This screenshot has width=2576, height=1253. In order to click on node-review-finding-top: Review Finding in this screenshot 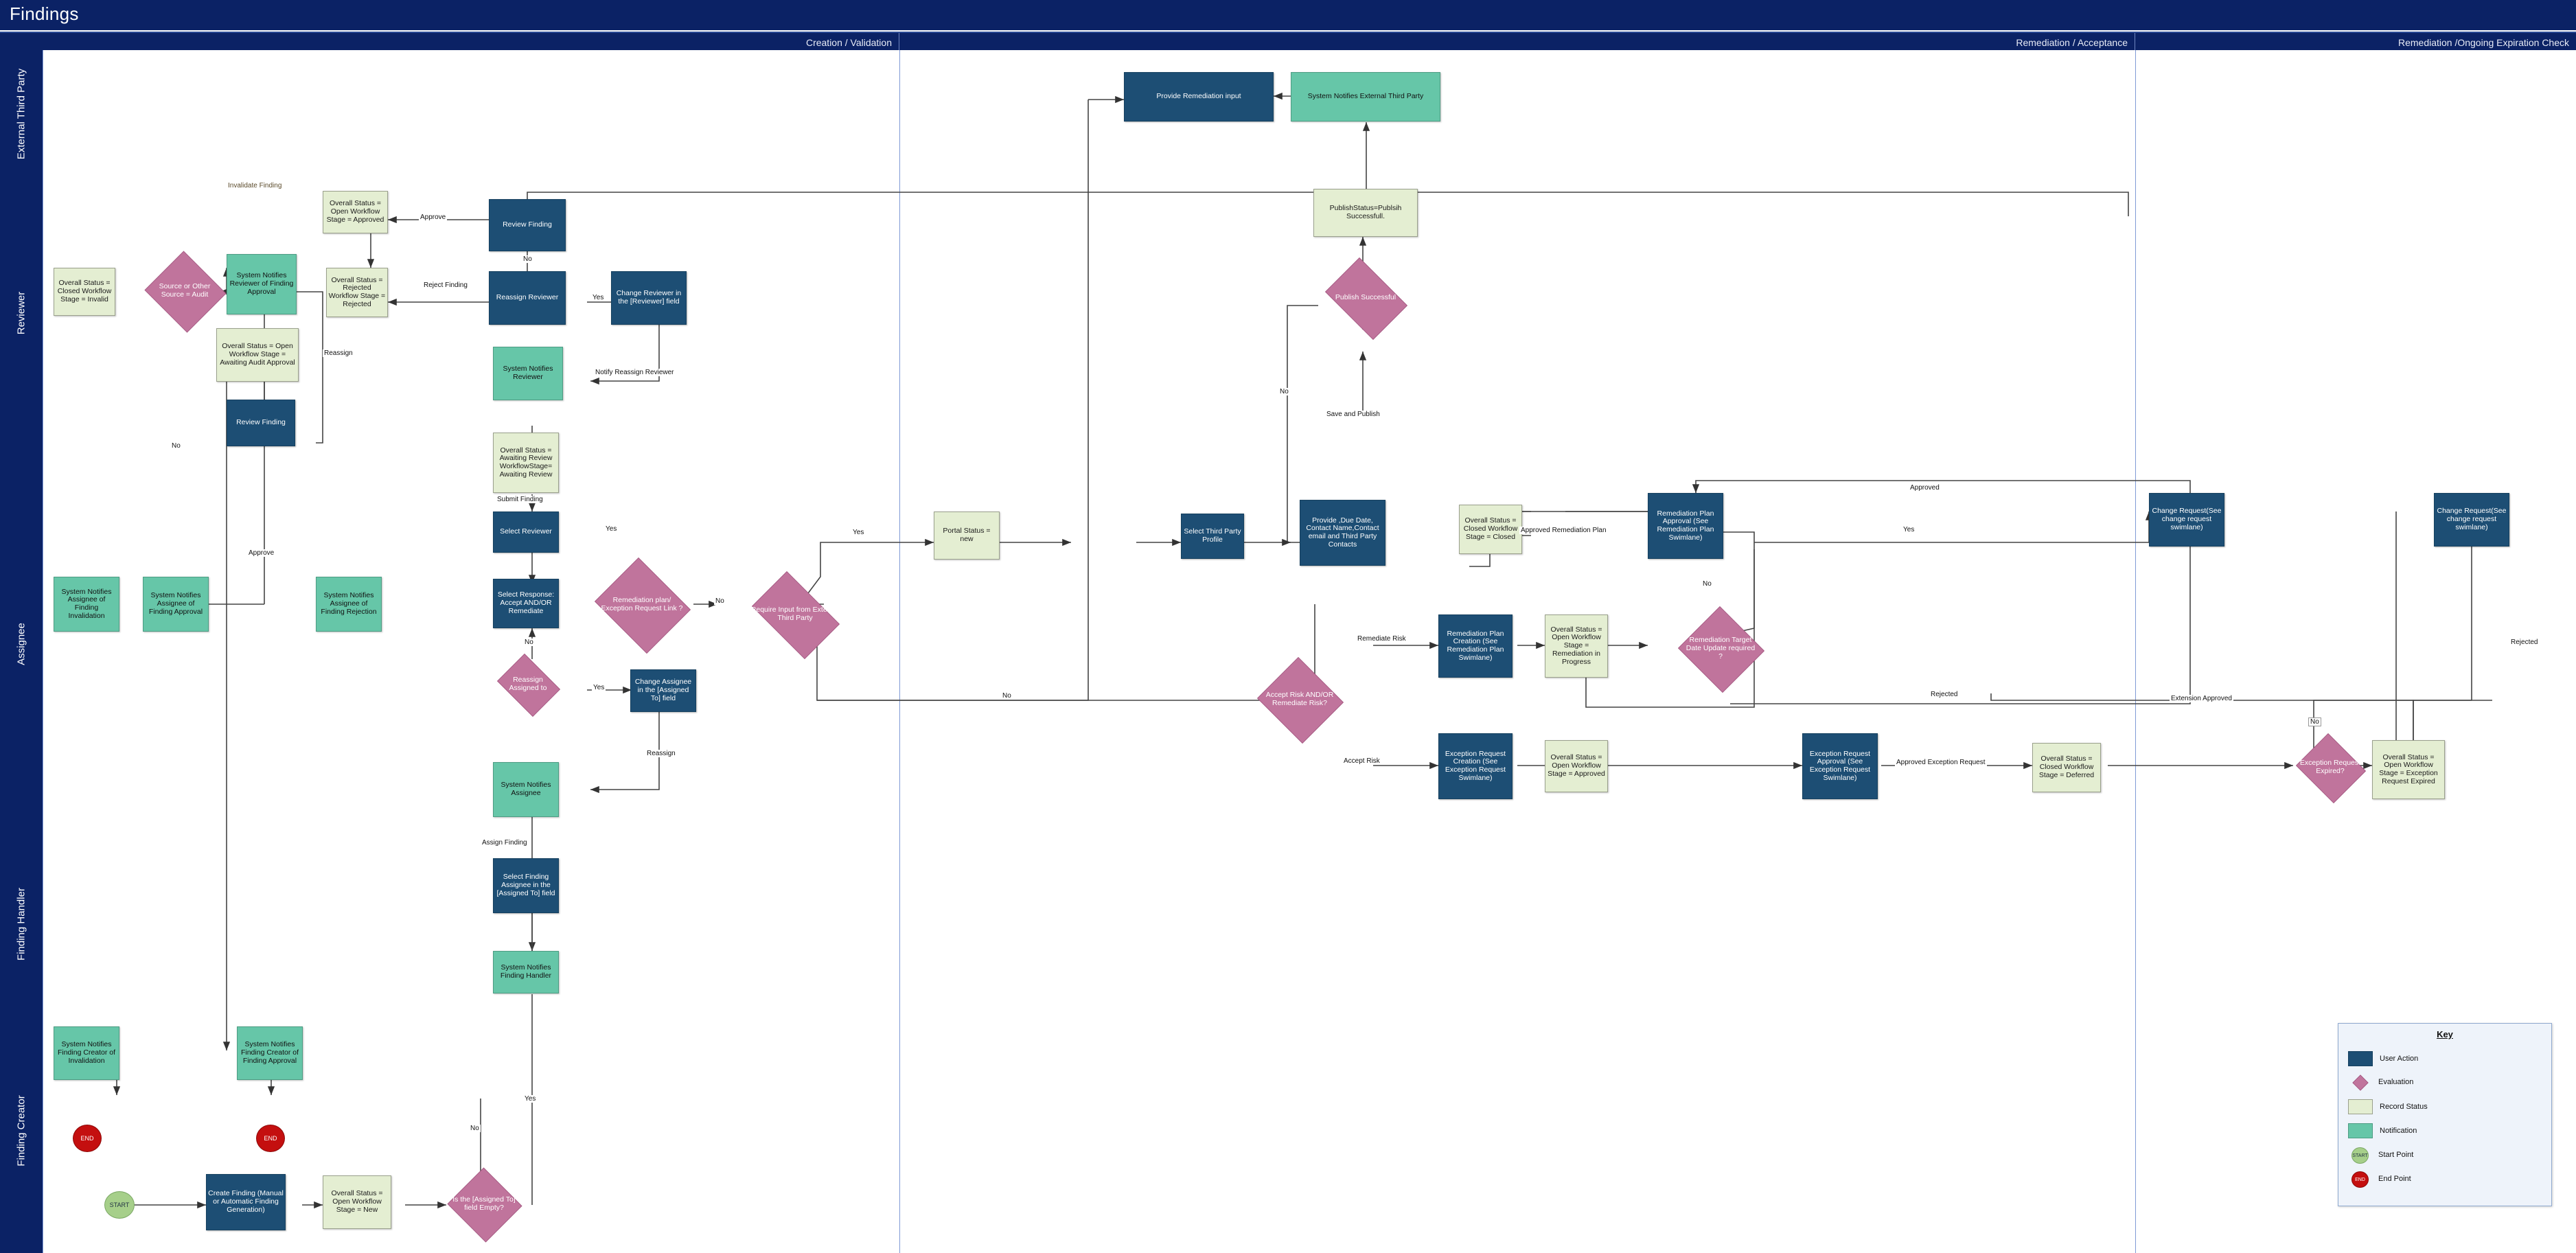, I will do `click(527, 225)`.